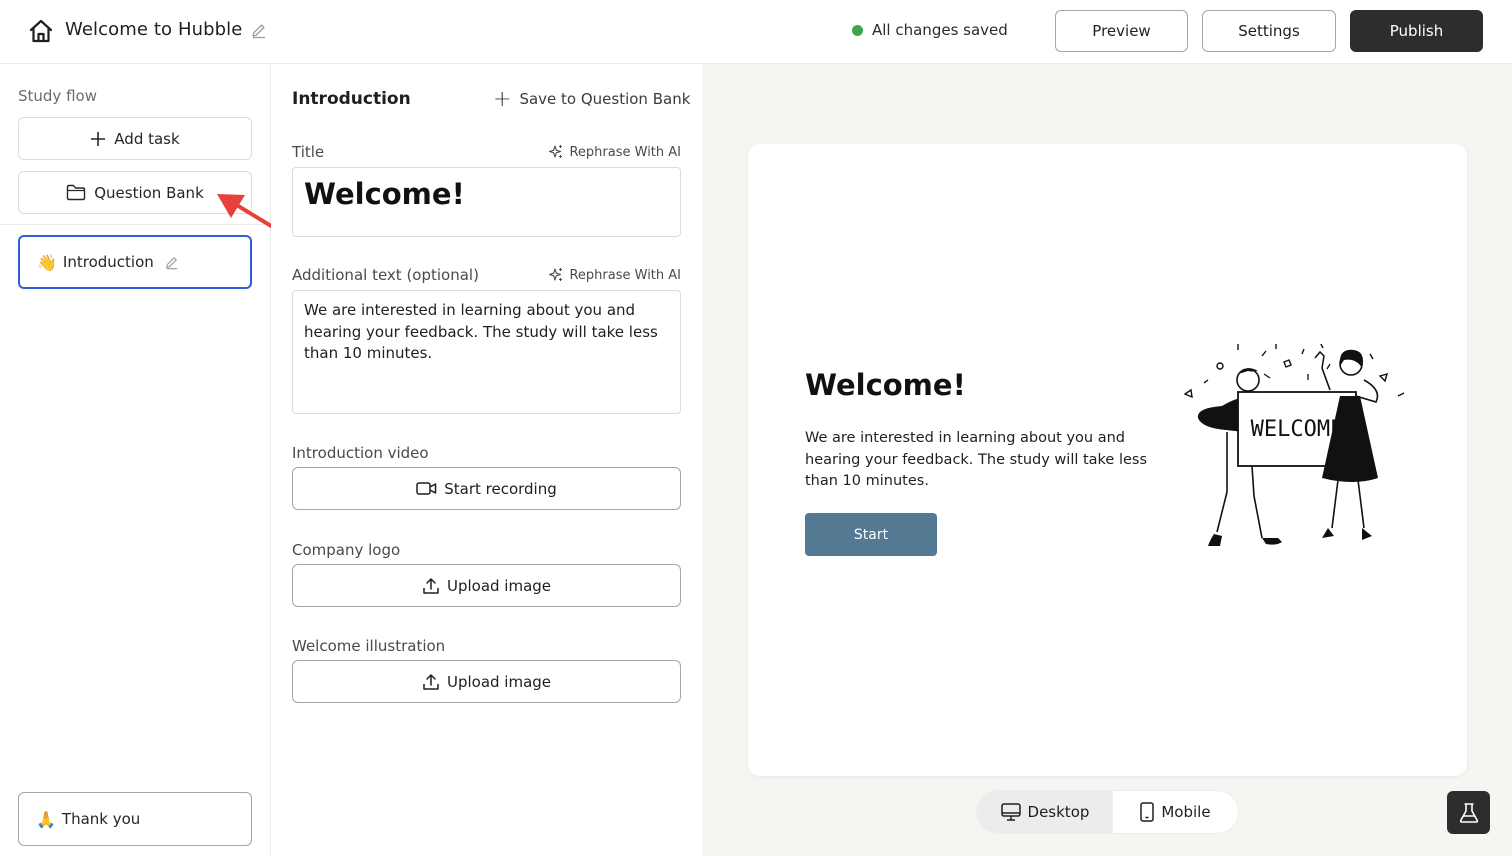 This screenshot has height=856, width=1512. Describe the element at coordinates (1121, 31) in the screenshot. I see `preview-button: Preview` at that location.